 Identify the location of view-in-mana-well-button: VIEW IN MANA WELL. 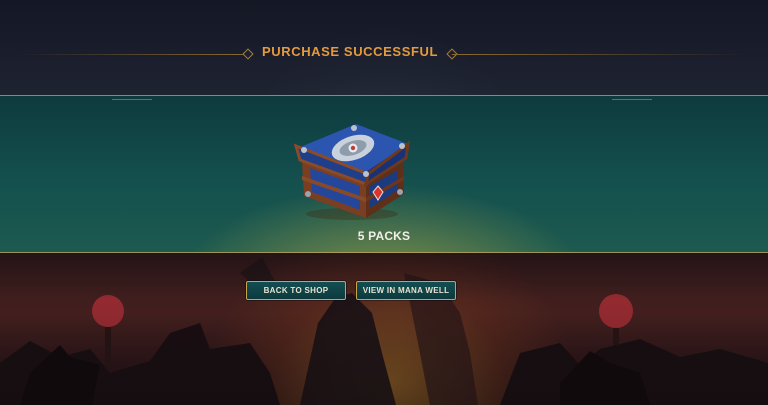
(406, 290).